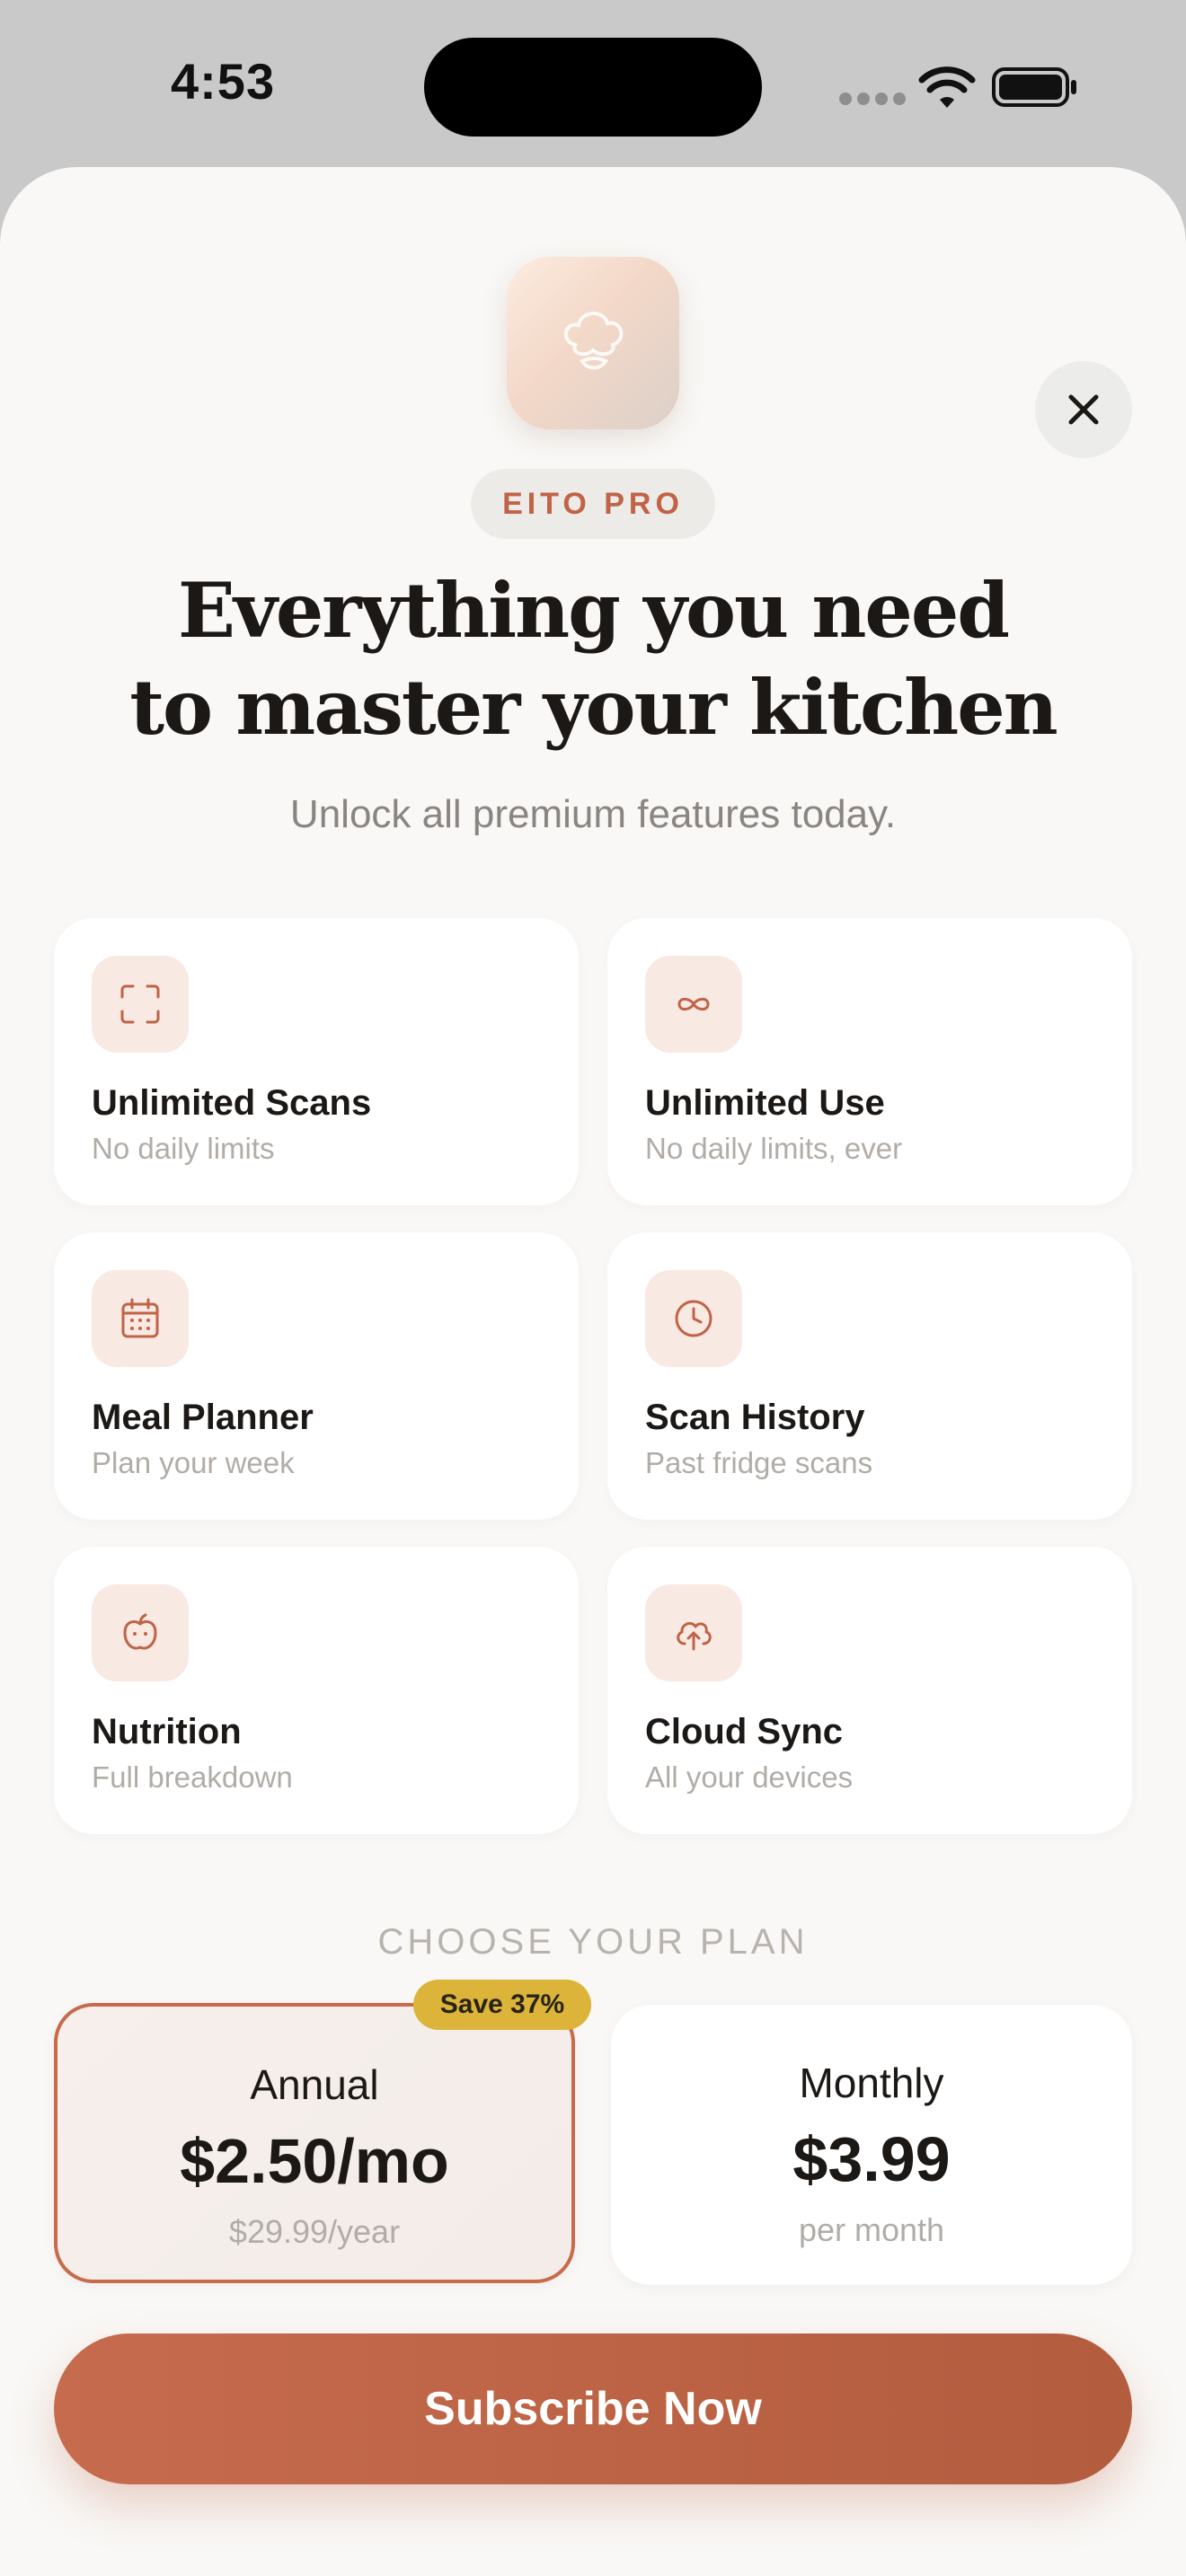  Describe the element at coordinates (869, 1061) in the screenshot. I see `feature-card-unlimited-use: Unlimited Use No daily limits, ever` at that location.